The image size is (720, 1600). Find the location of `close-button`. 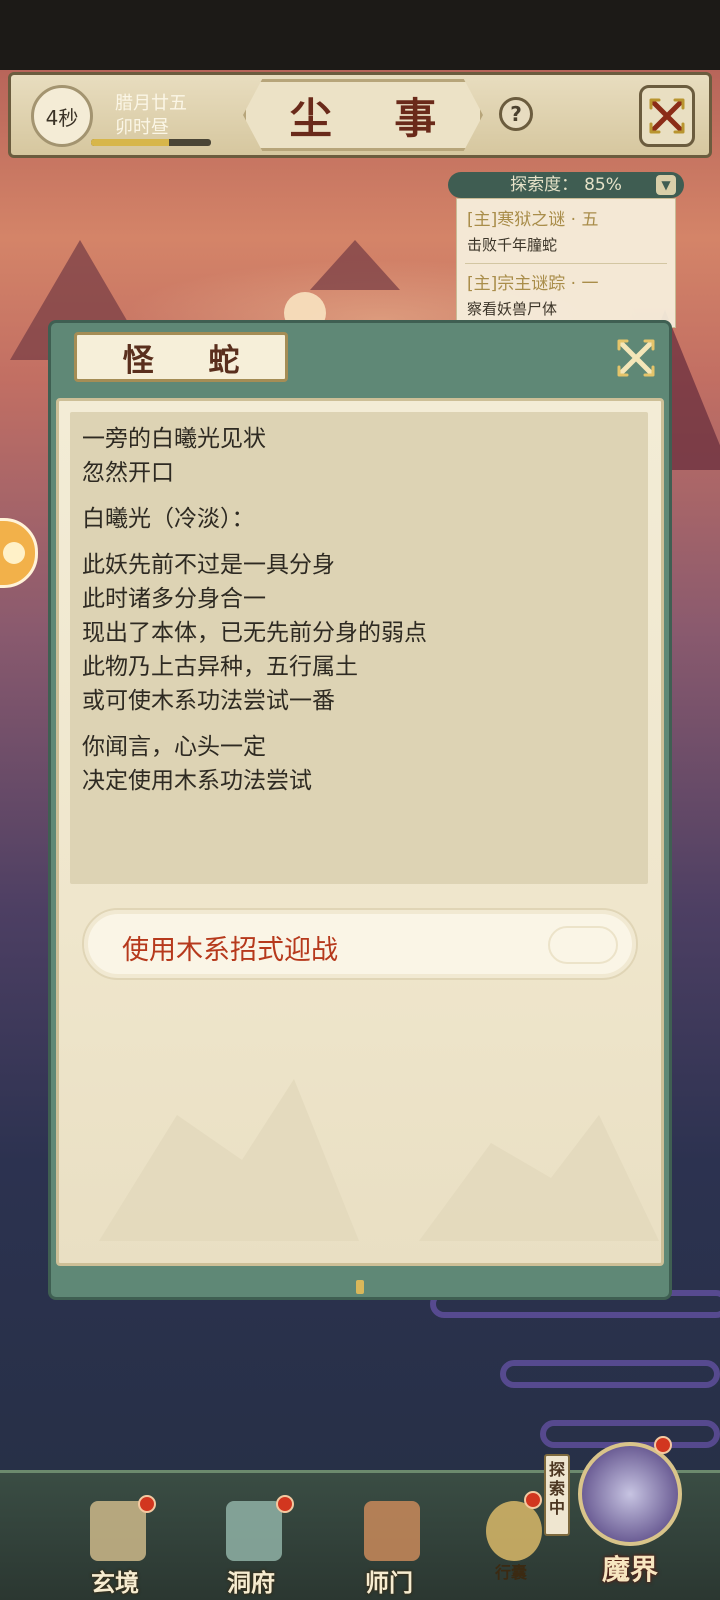

close-button is located at coordinates (667, 116).